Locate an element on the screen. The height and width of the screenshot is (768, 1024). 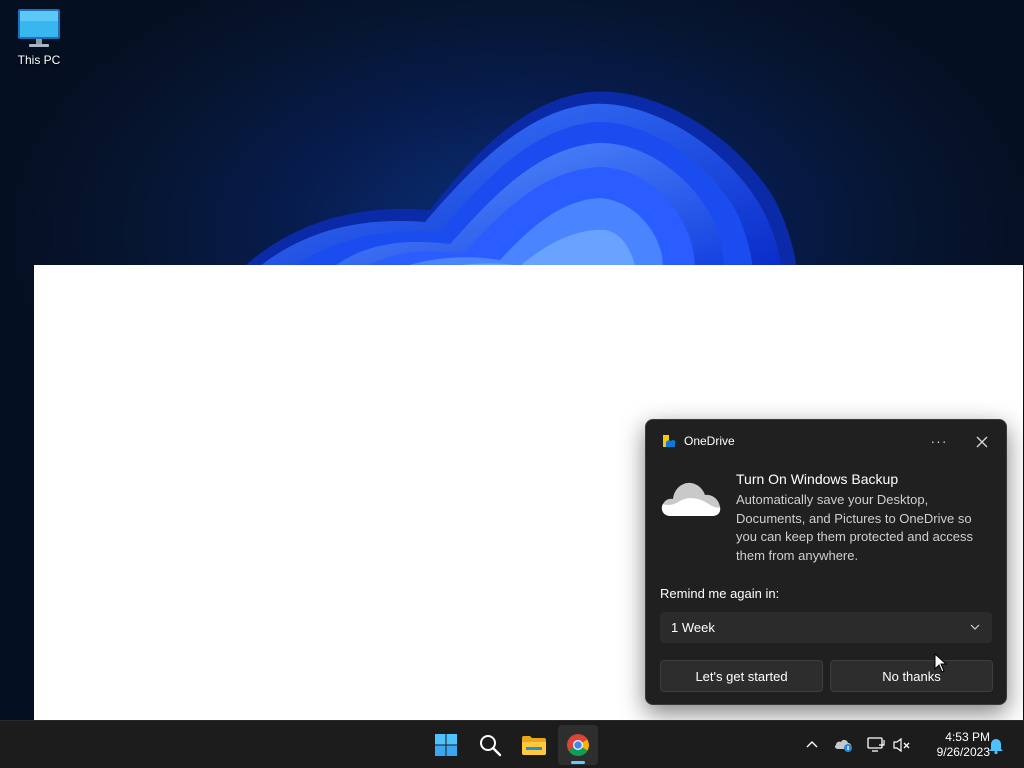
notification-center-button is located at coordinates (996, 745).